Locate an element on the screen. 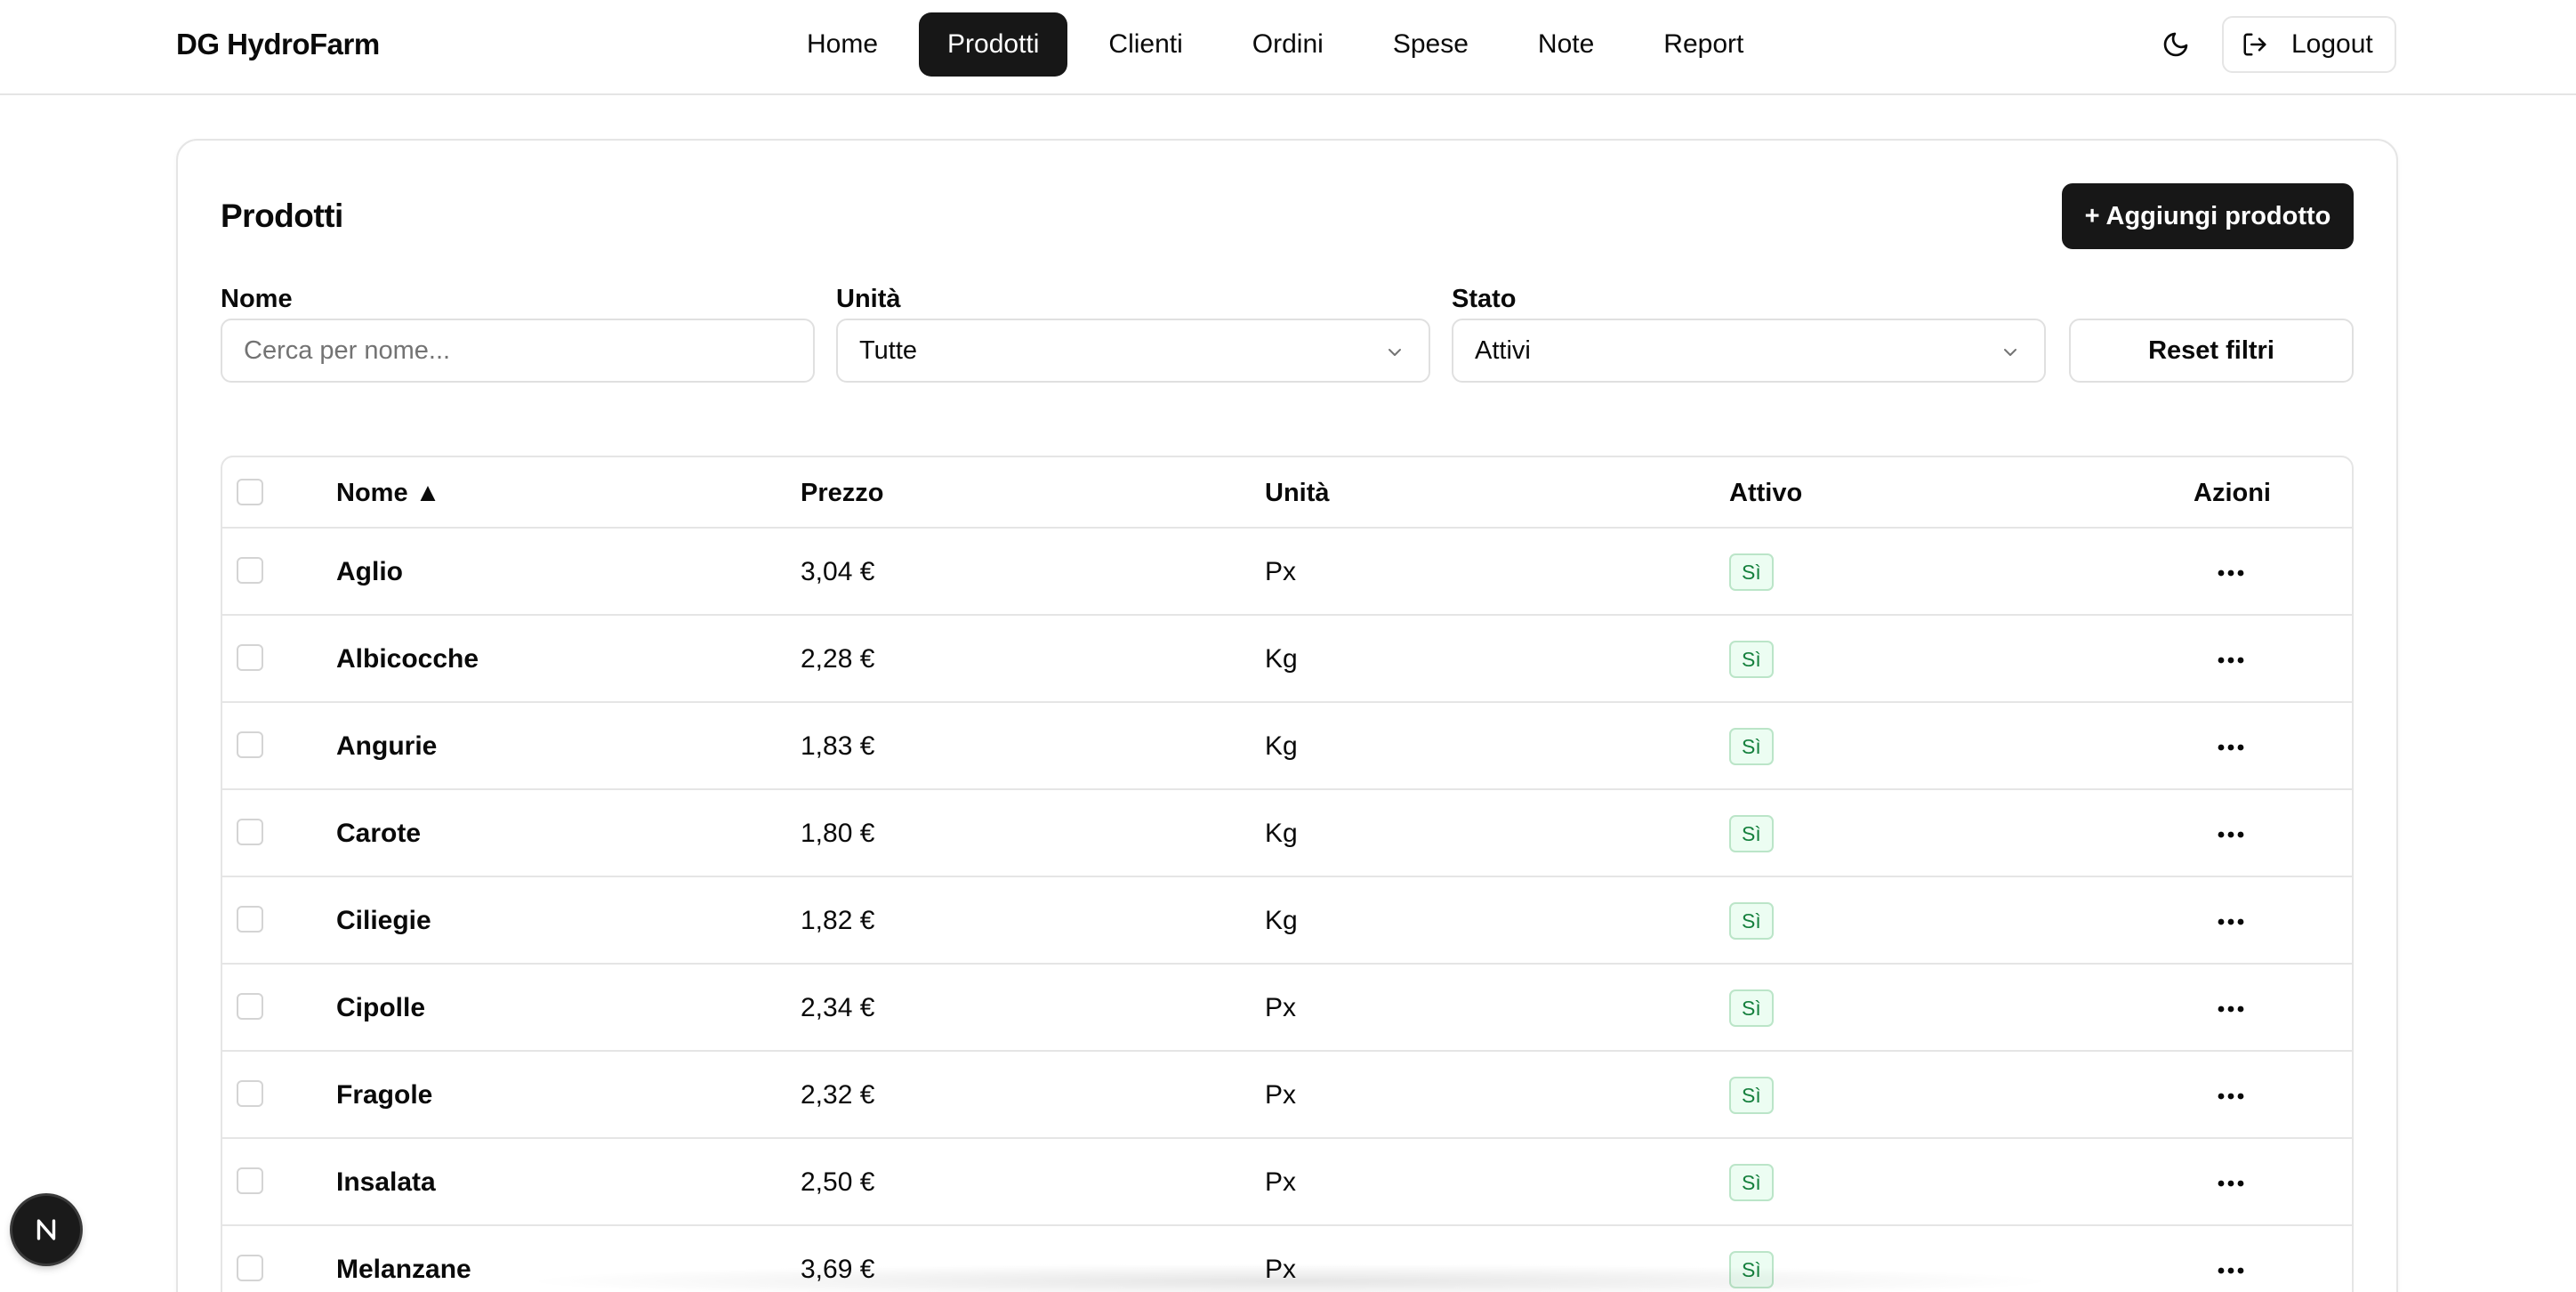 The image size is (2576, 1292). nextjs-dev-indicator is located at coordinates (46, 1230).